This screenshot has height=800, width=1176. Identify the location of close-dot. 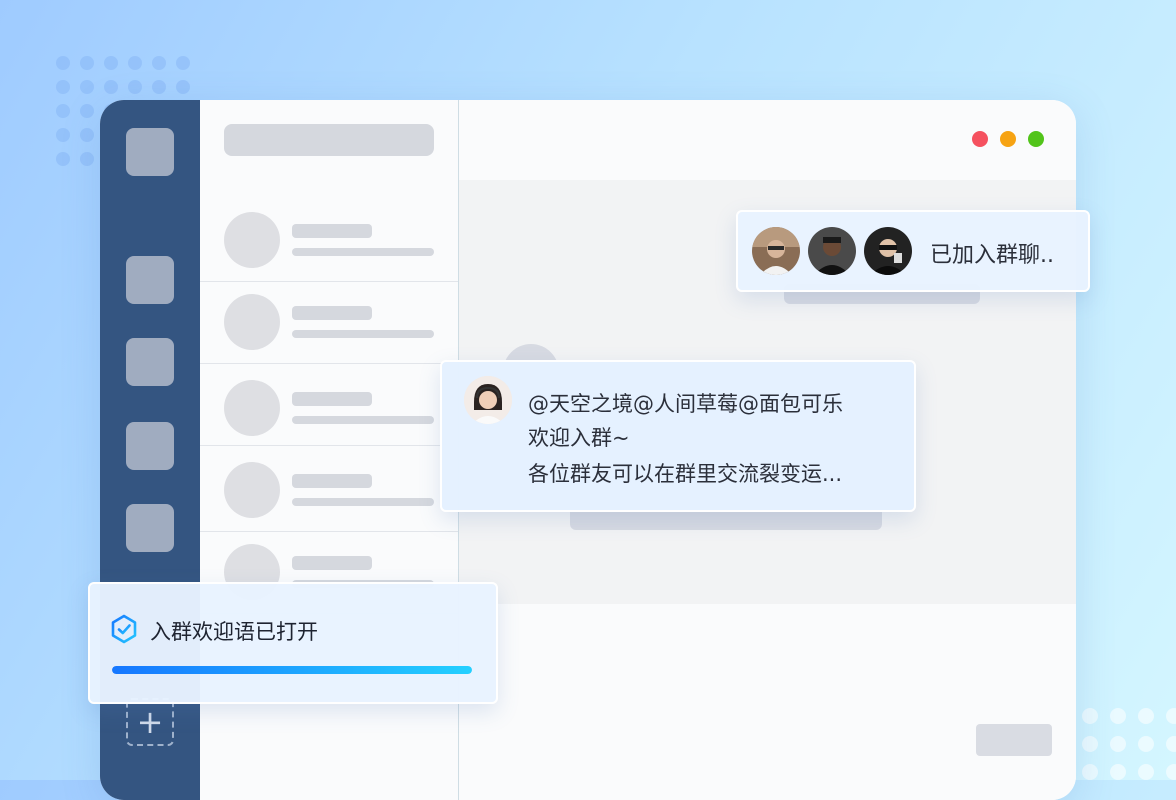
(980, 139).